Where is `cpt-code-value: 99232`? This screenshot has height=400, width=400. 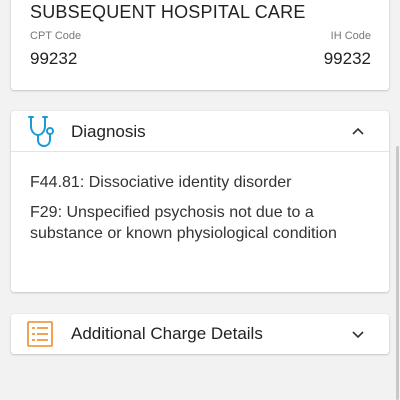 cpt-code-value: 99232 is located at coordinates (54, 58).